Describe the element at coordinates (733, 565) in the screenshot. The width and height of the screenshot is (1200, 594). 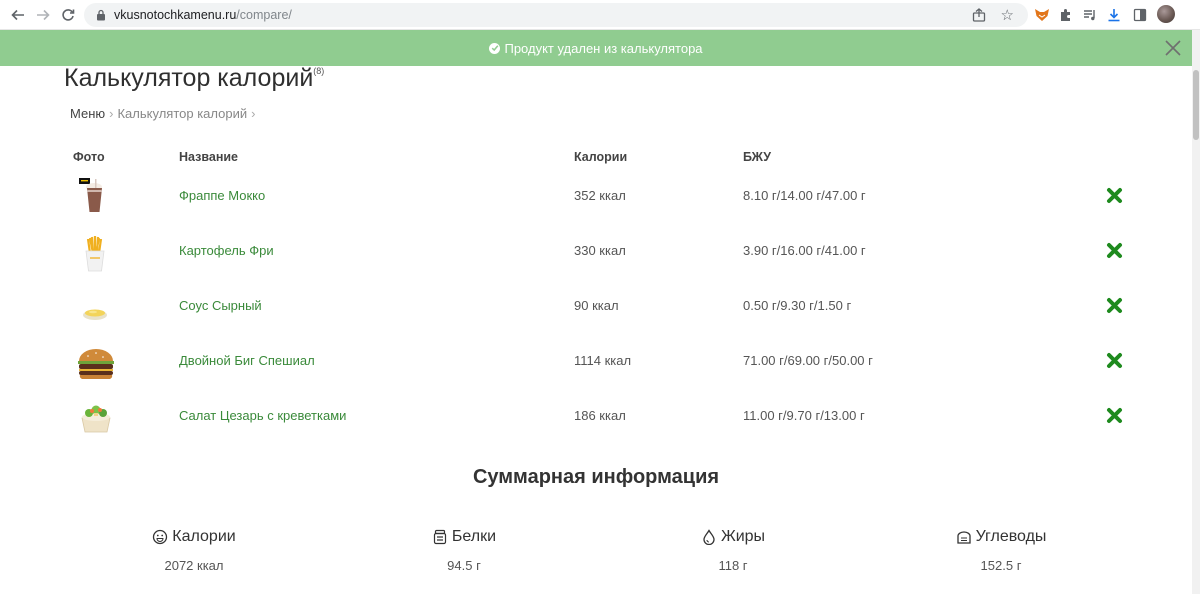
I see `summary-fats-value: 118 г` at that location.